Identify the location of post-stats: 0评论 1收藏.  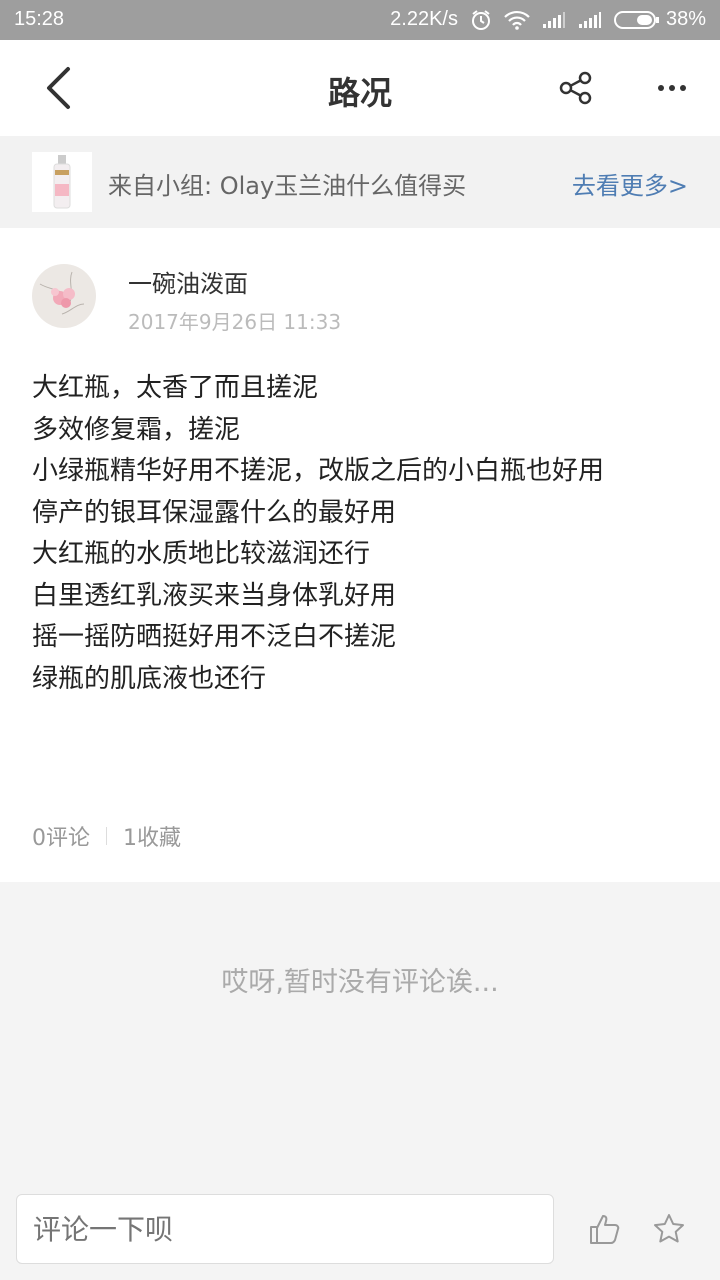
(106, 836).